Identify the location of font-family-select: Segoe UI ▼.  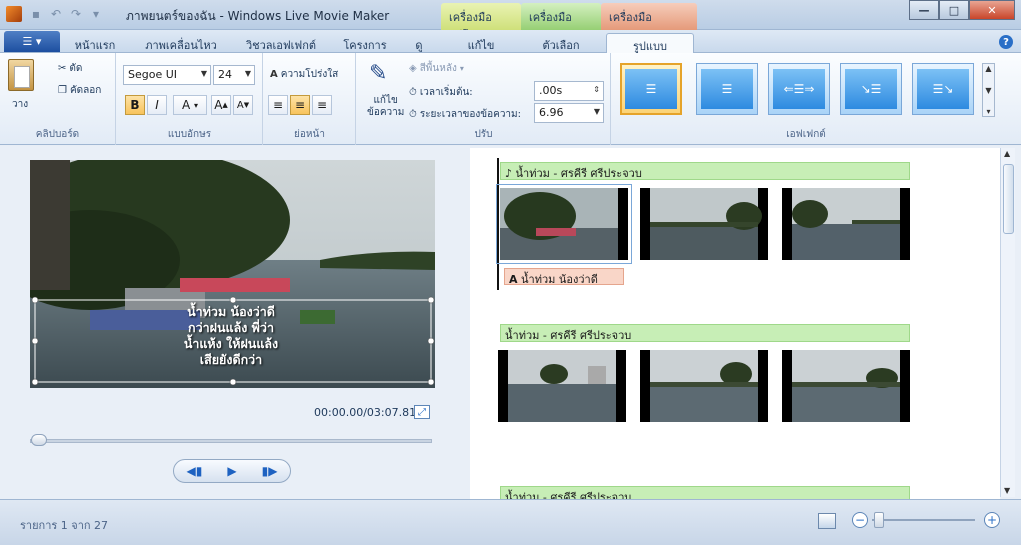
(167, 75).